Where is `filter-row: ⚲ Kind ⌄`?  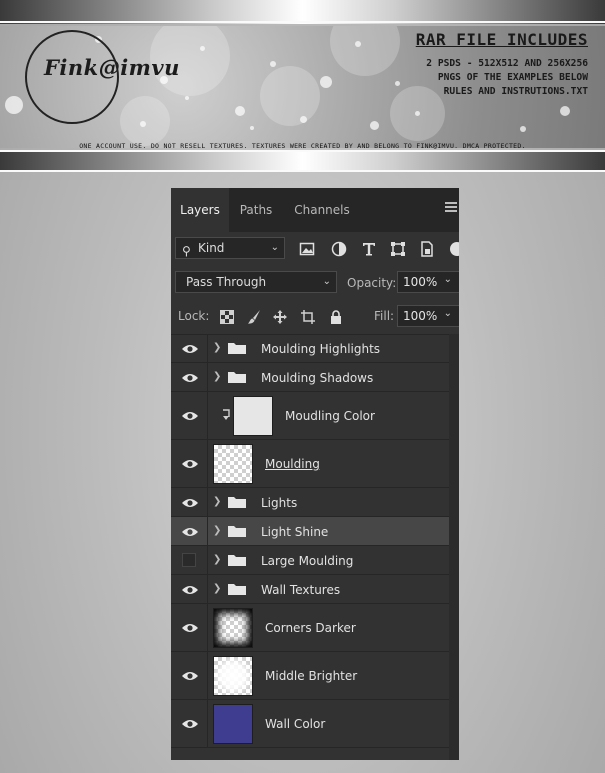
filter-row: ⚲ Kind ⌄ is located at coordinates (315, 249).